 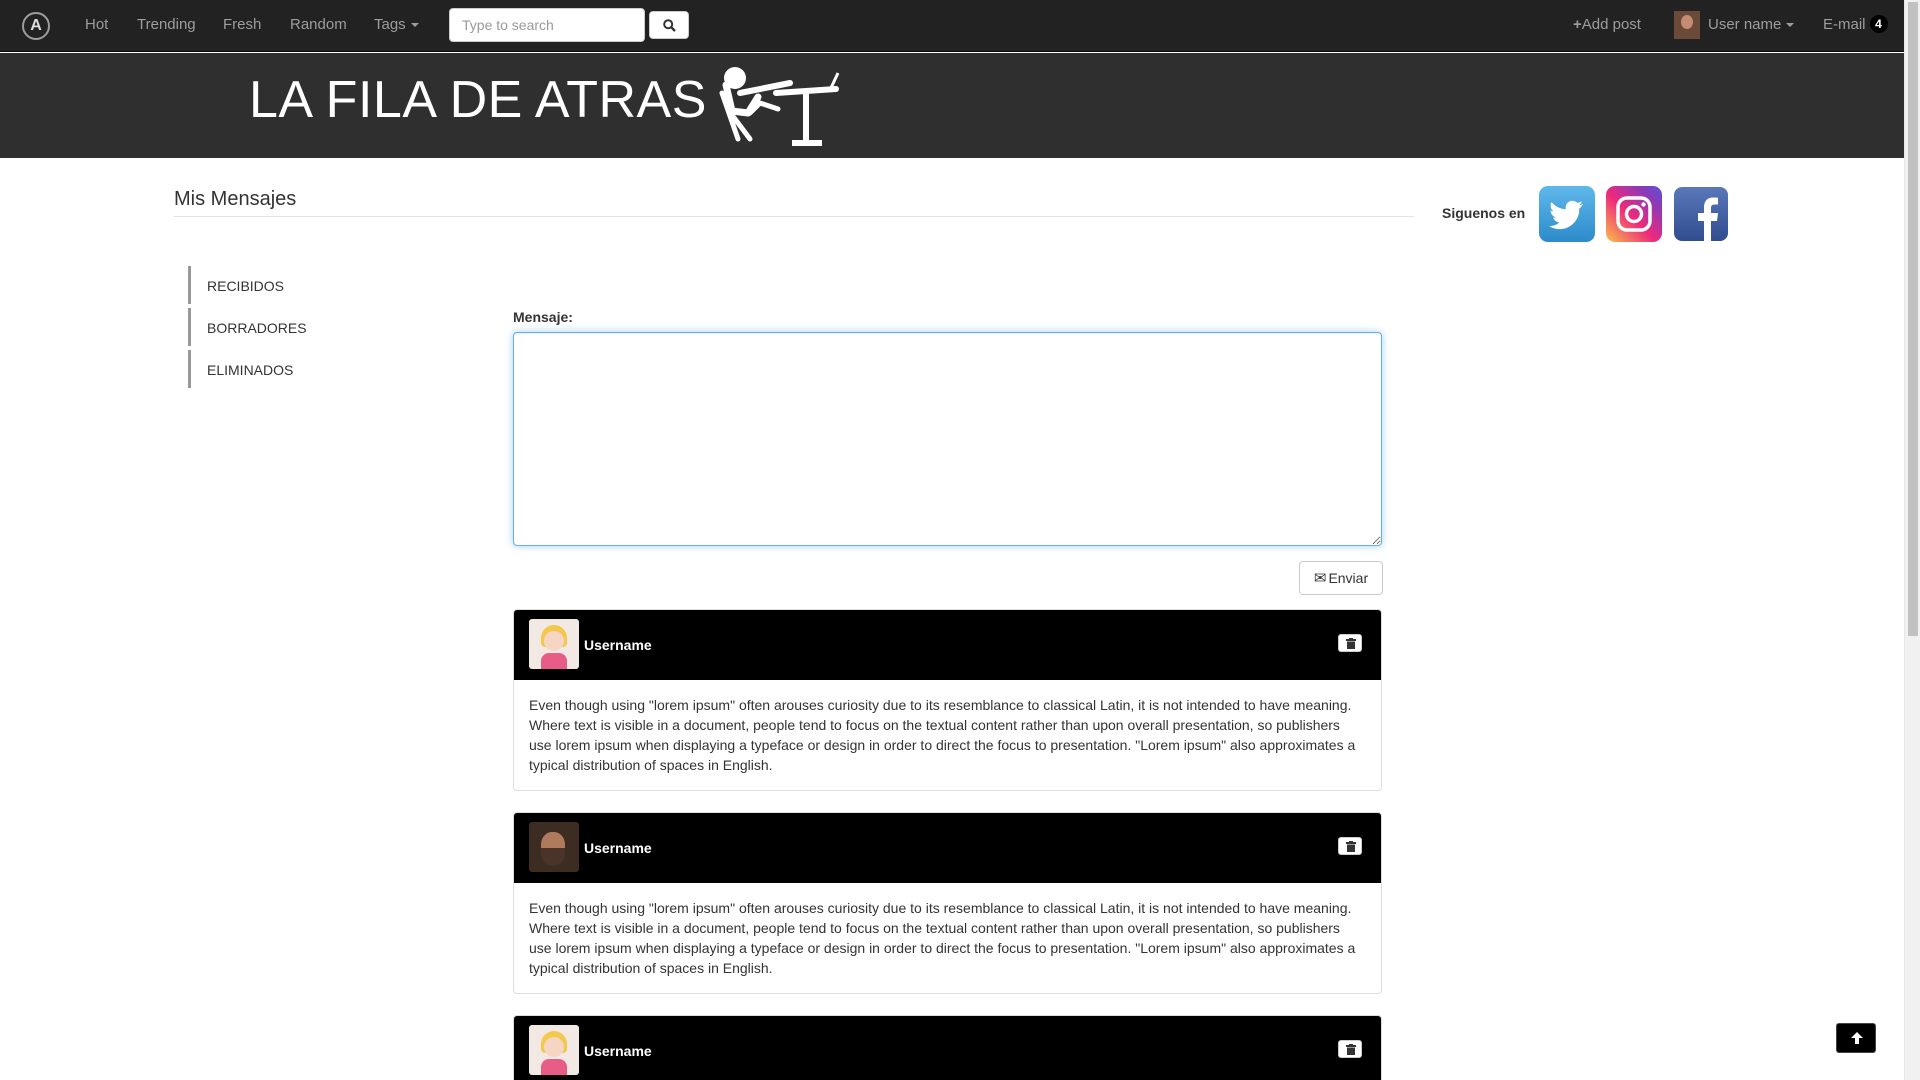 What do you see at coordinates (1611, 24) in the screenshot?
I see `add-post-label: Add post` at bounding box center [1611, 24].